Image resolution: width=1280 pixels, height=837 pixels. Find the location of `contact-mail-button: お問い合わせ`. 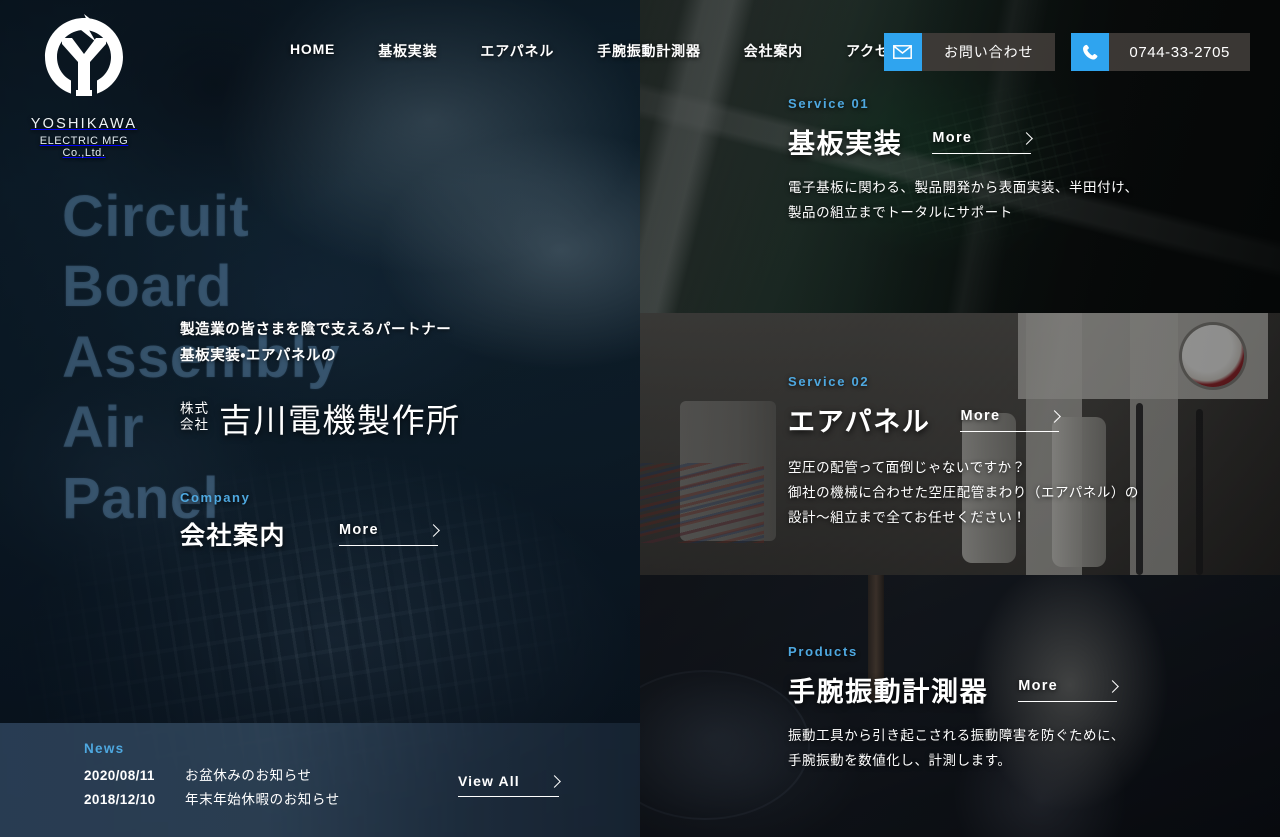

contact-mail-button: お問い合わせ is located at coordinates (969, 52).